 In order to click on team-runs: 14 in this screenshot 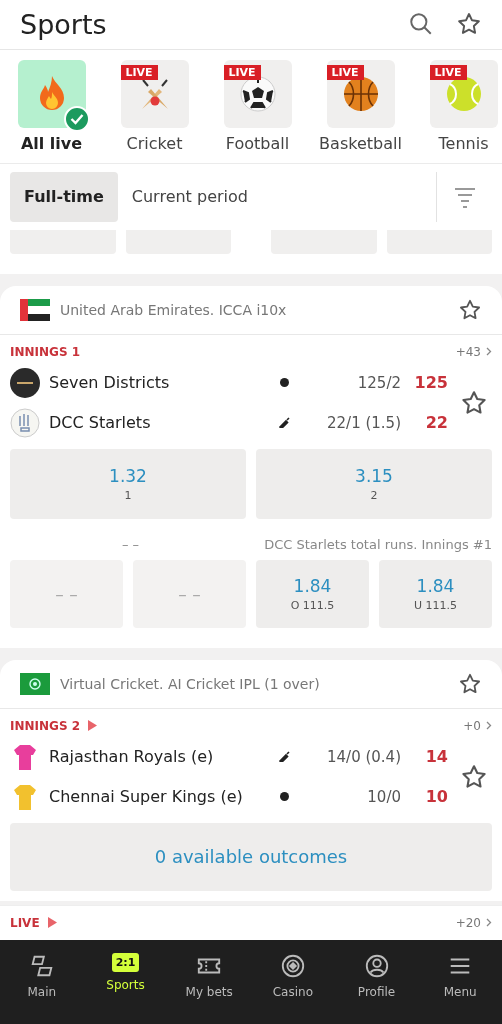, I will do `click(436, 757)`.